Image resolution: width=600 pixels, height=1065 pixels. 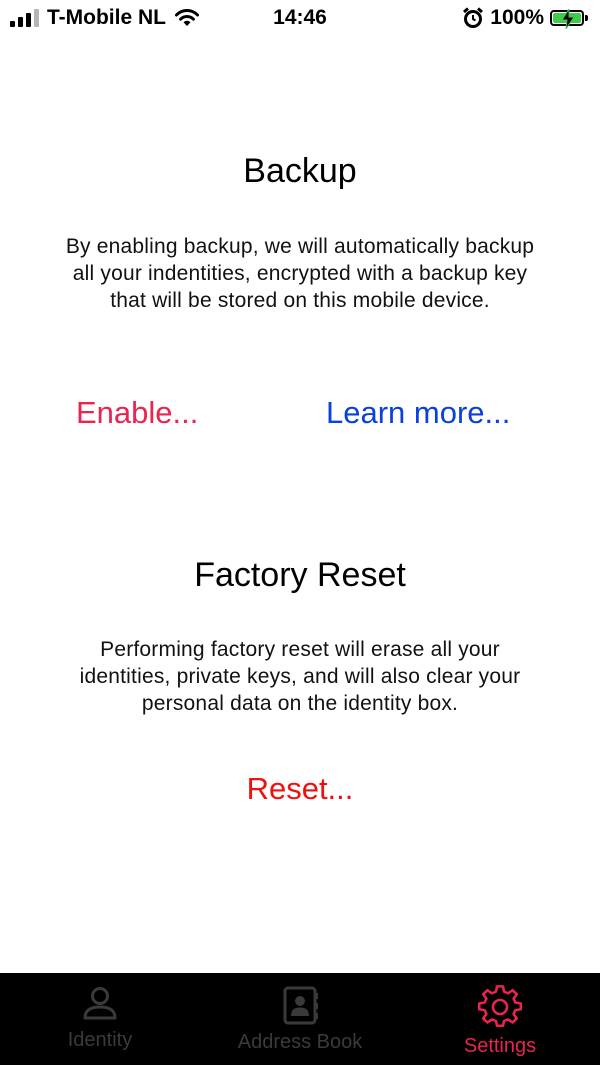 I want to click on factory-reset-title: Factory Reset, so click(x=300, y=575).